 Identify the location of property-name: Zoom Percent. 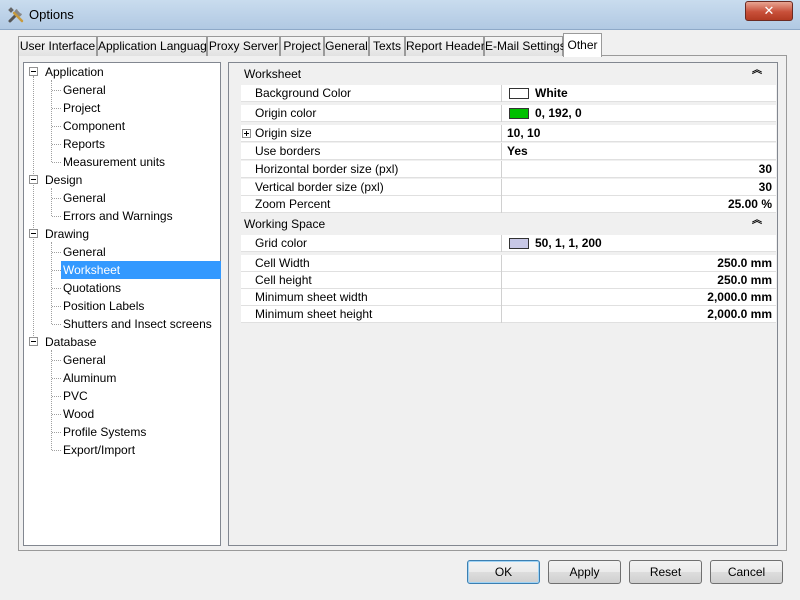
(371, 204).